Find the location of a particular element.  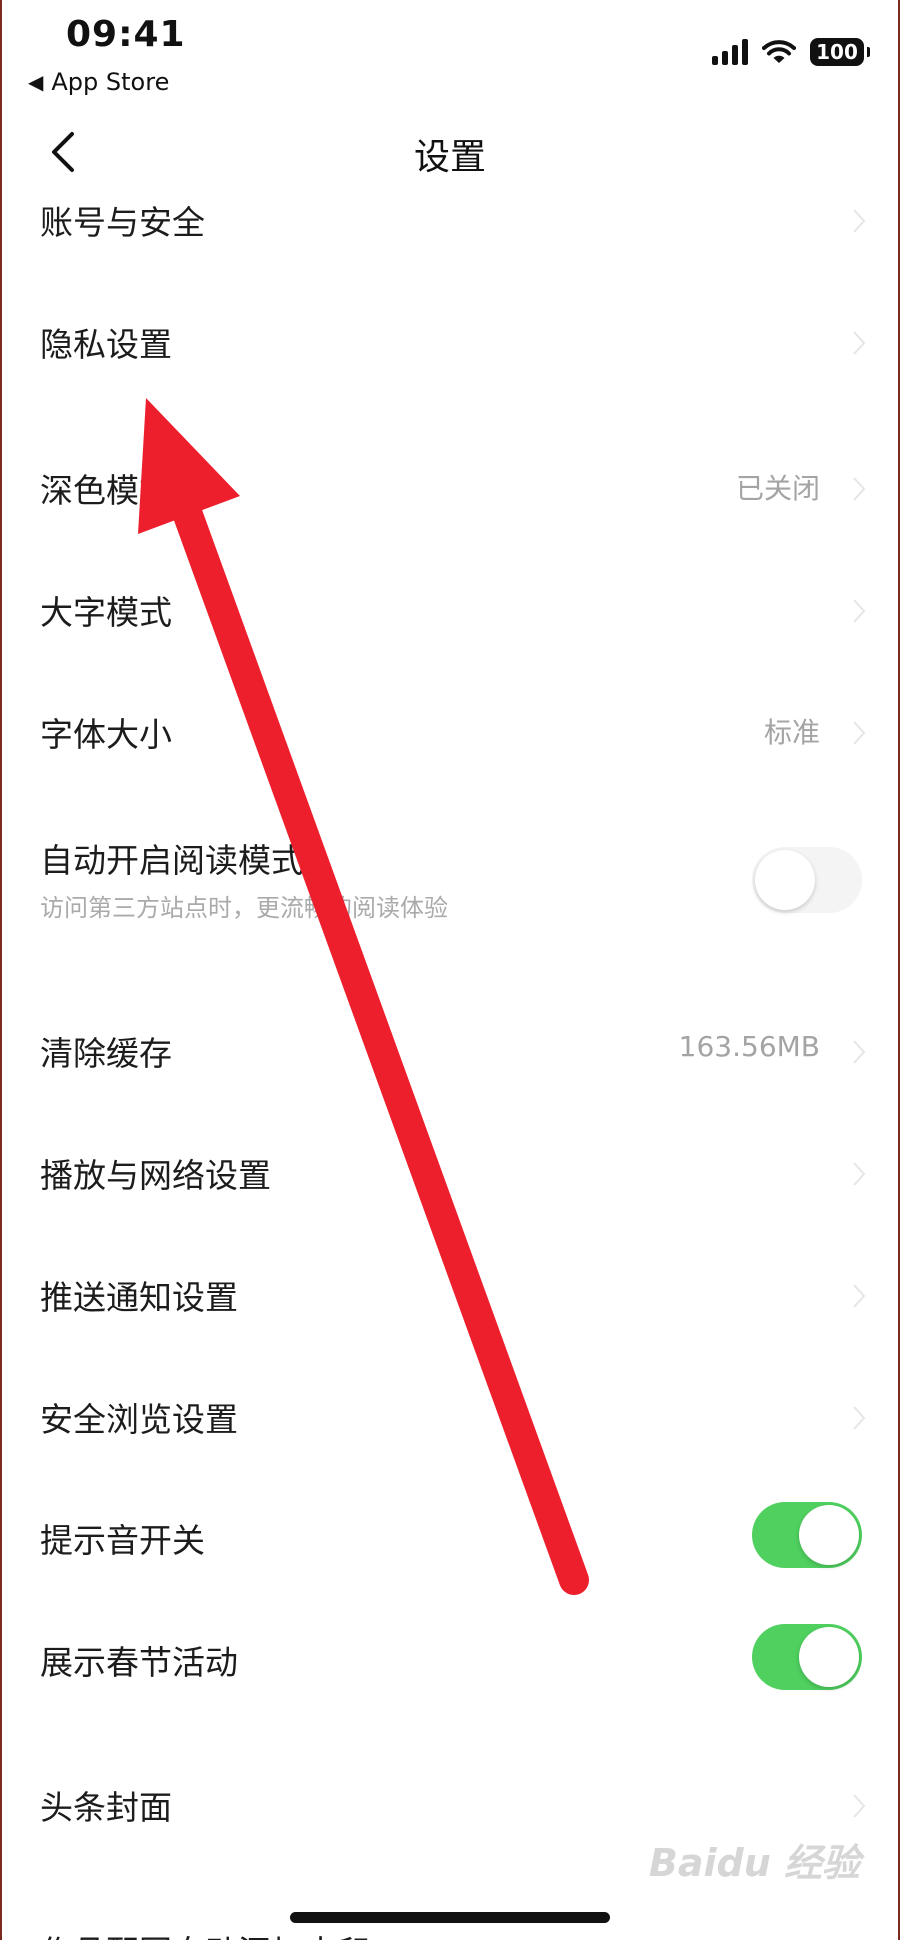

setting-label: 推送通知设置 is located at coordinates (139, 1297).